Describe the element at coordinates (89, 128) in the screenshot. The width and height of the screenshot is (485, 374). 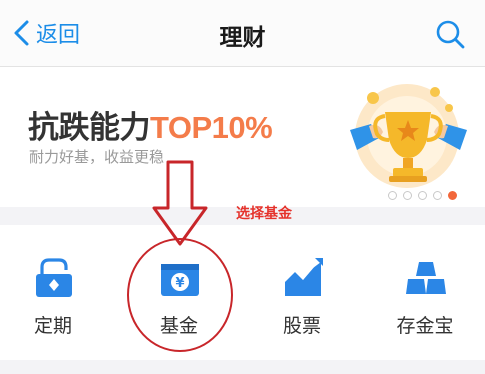
I see `headline-main: 抗跌能力` at that location.